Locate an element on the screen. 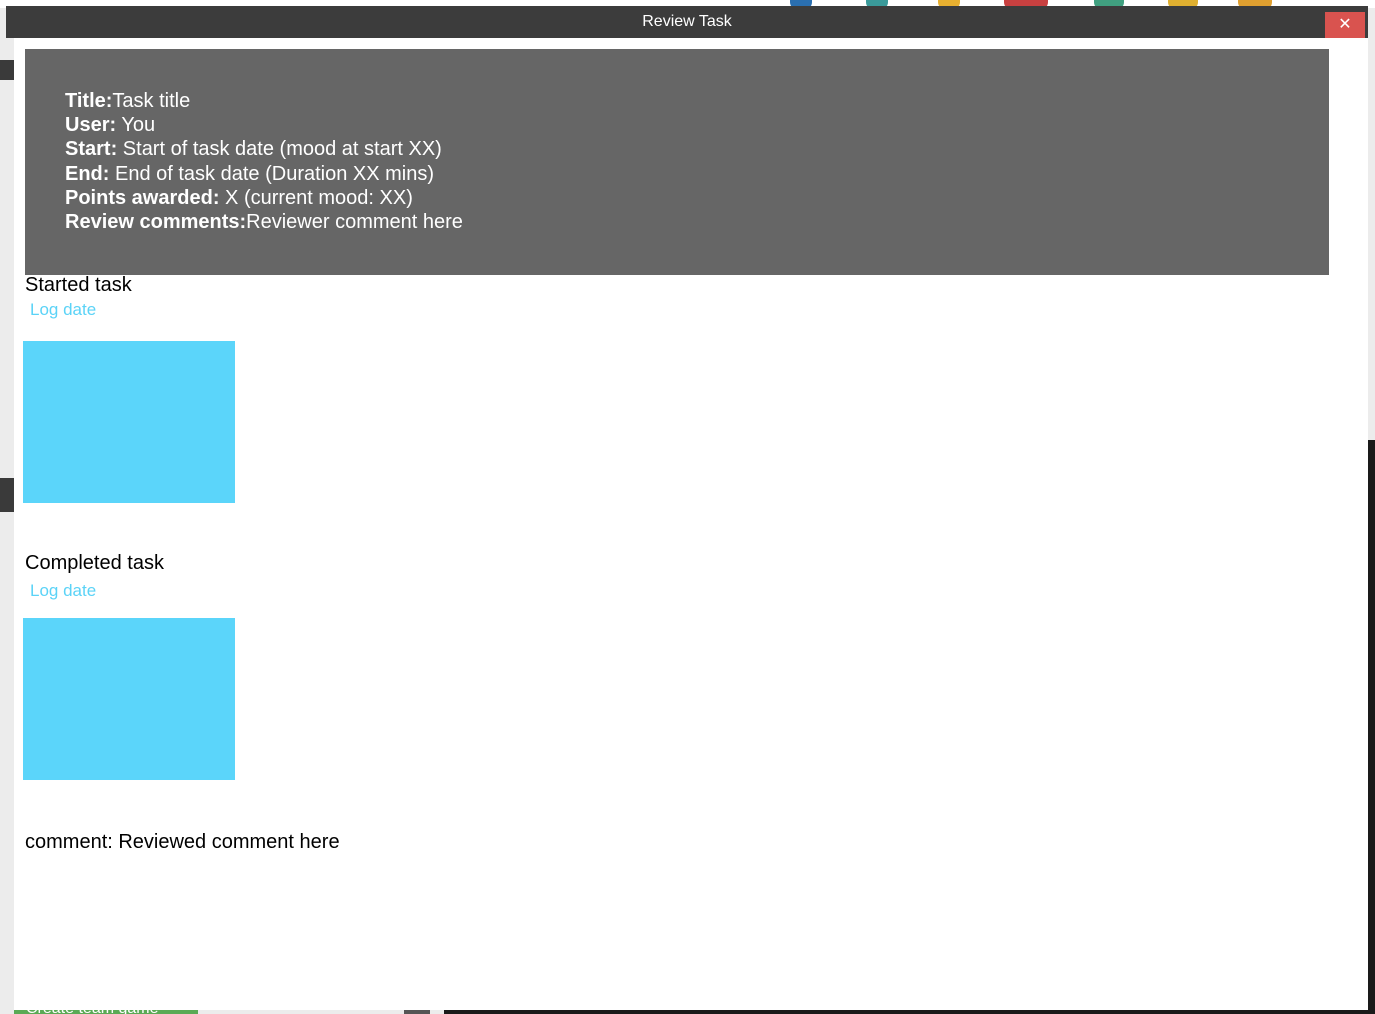 This screenshot has height=1014, width=1375. summary-end-row: End: End of task date (Duration XX mins) is located at coordinates (697, 174).